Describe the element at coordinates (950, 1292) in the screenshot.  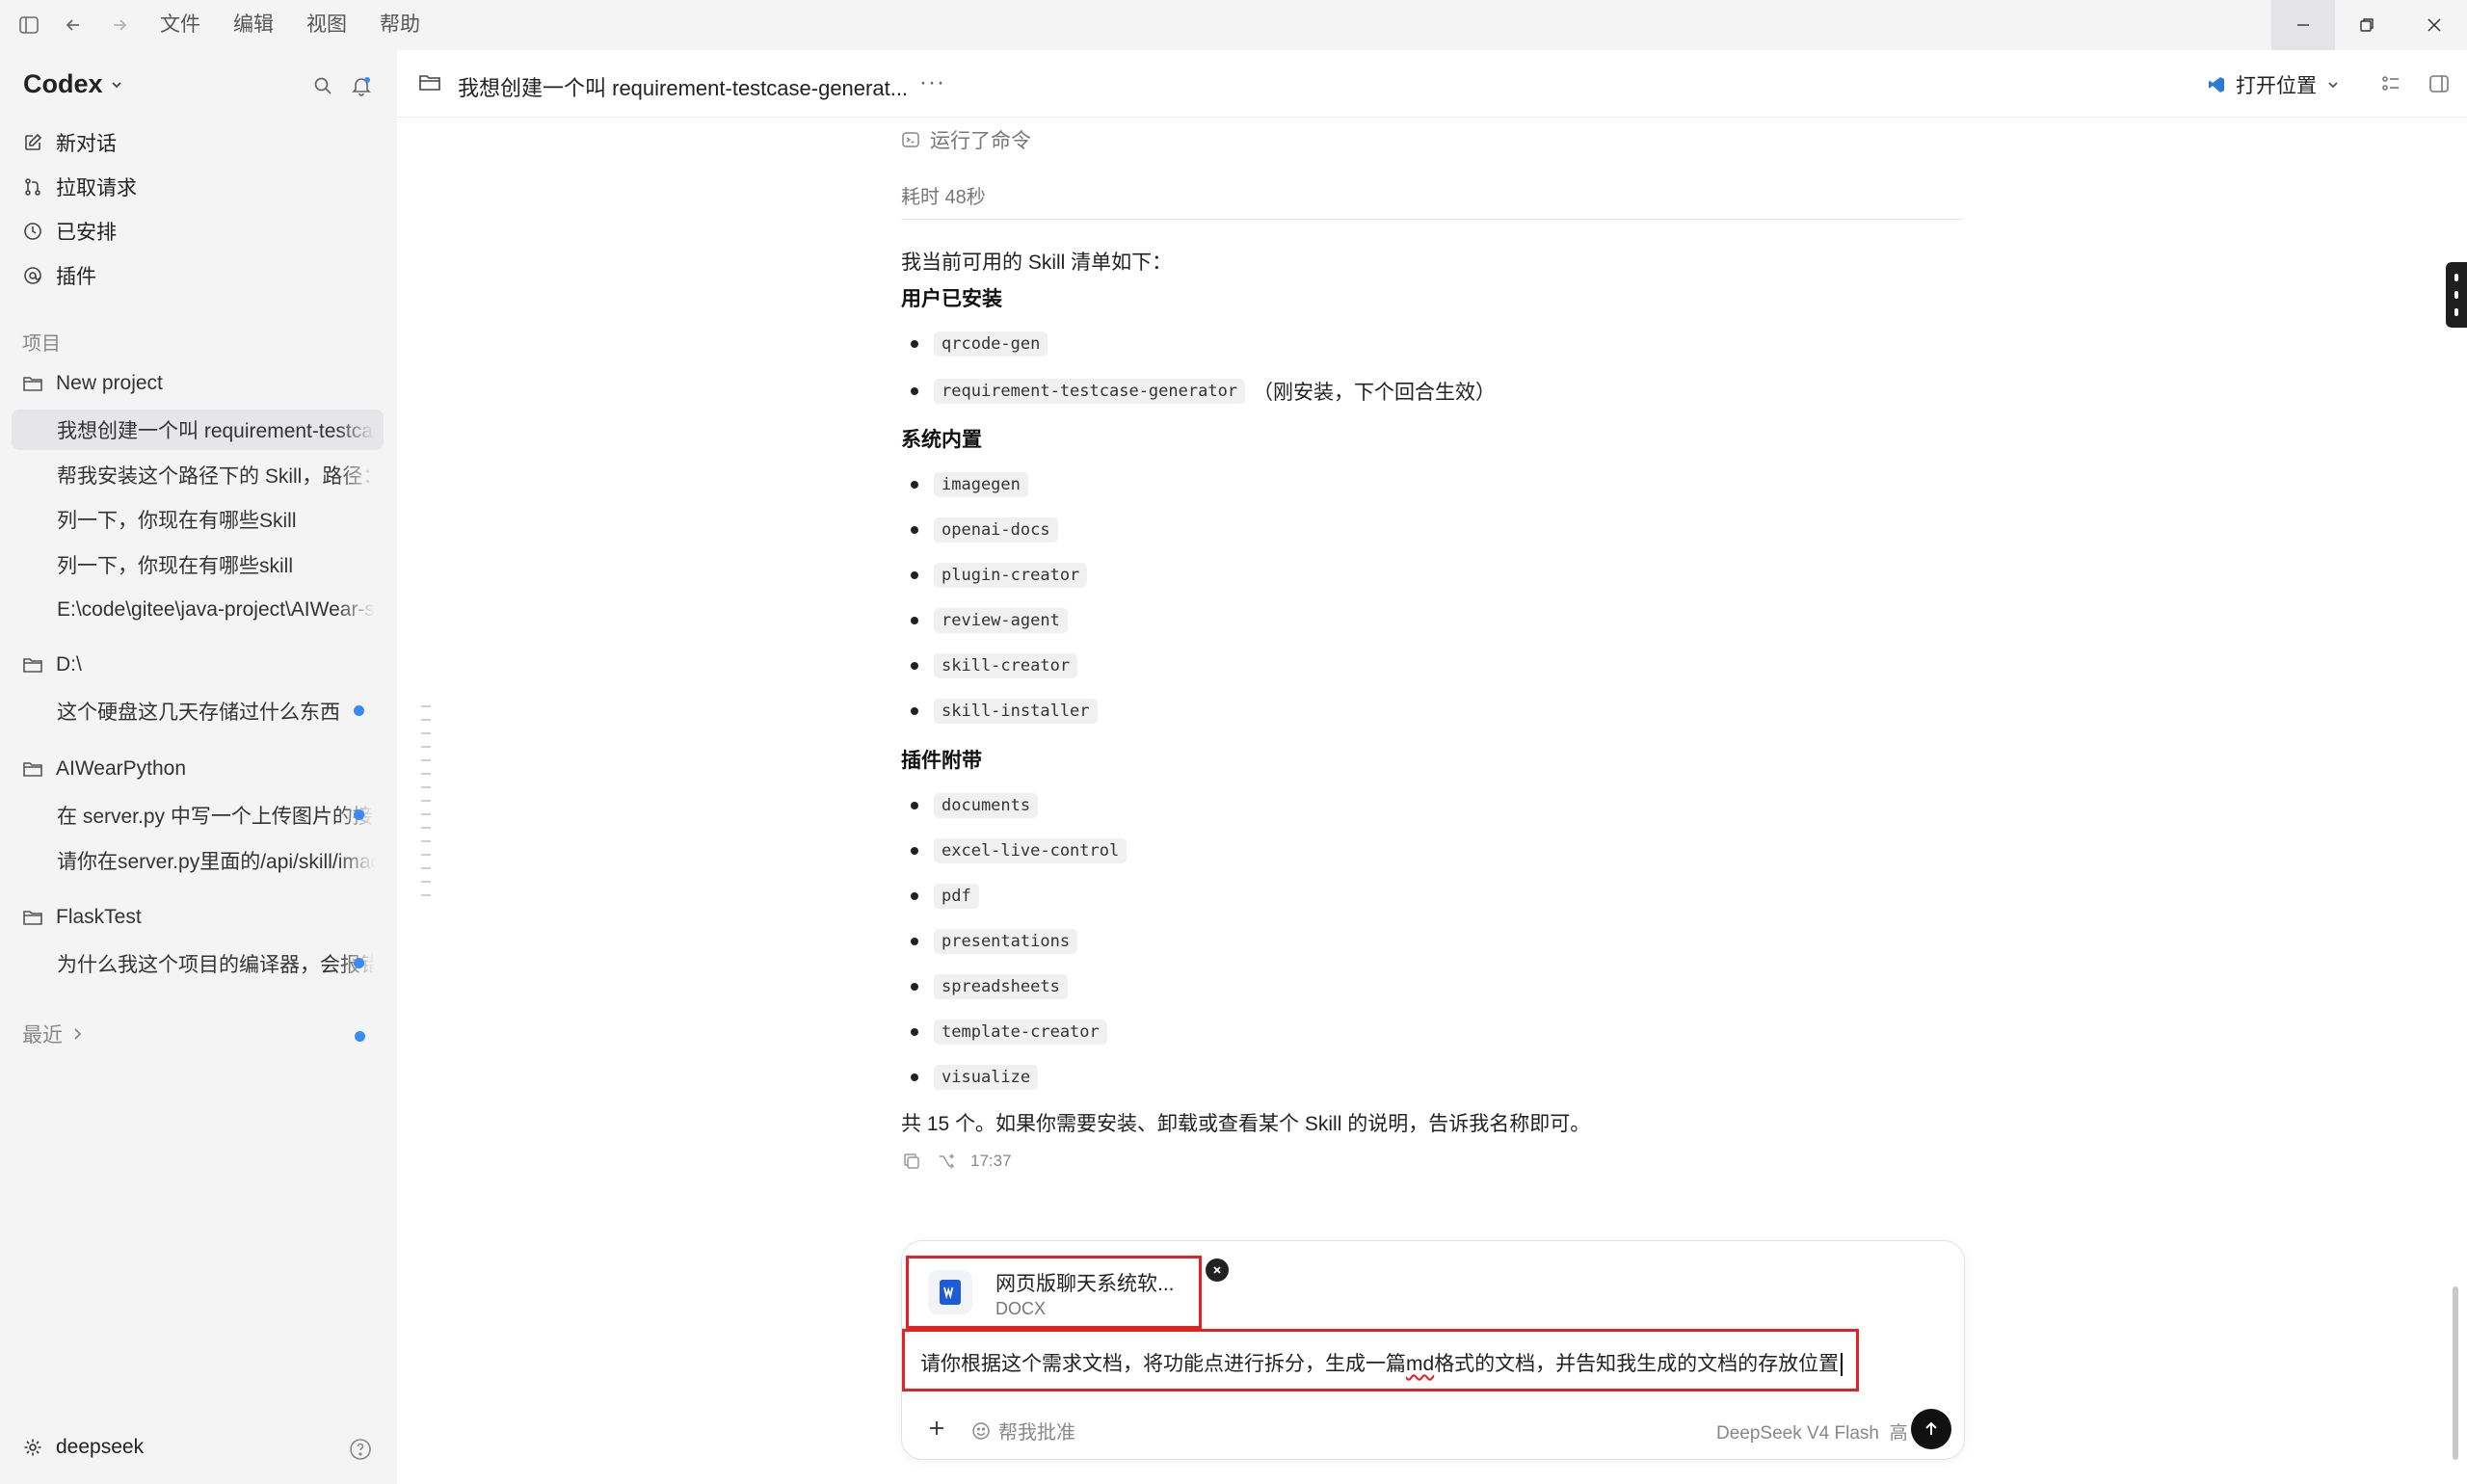
I see `word-document-icon` at that location.